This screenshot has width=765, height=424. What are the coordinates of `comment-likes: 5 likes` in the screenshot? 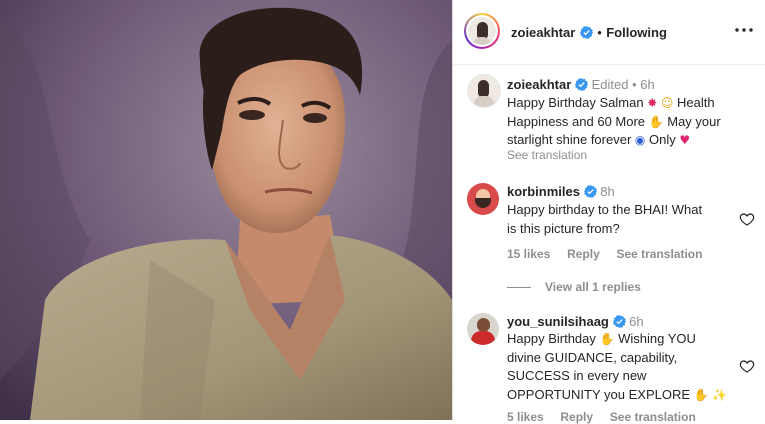 It's located at (525, 417).